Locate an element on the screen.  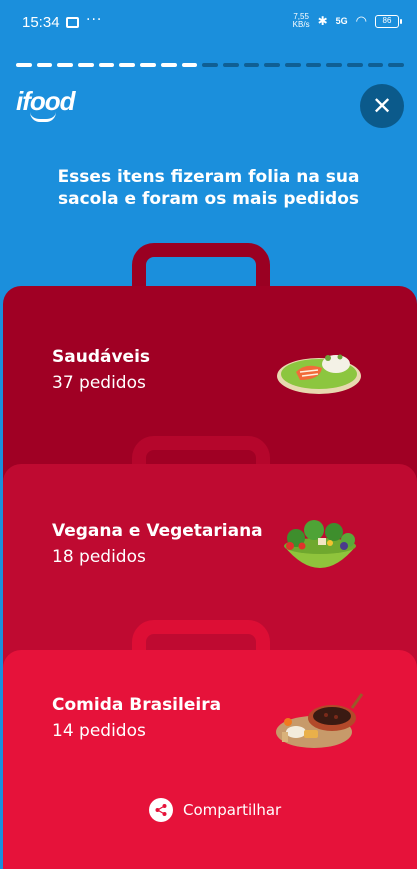
salmon-plate-icon is located at coordinates (319, 374).